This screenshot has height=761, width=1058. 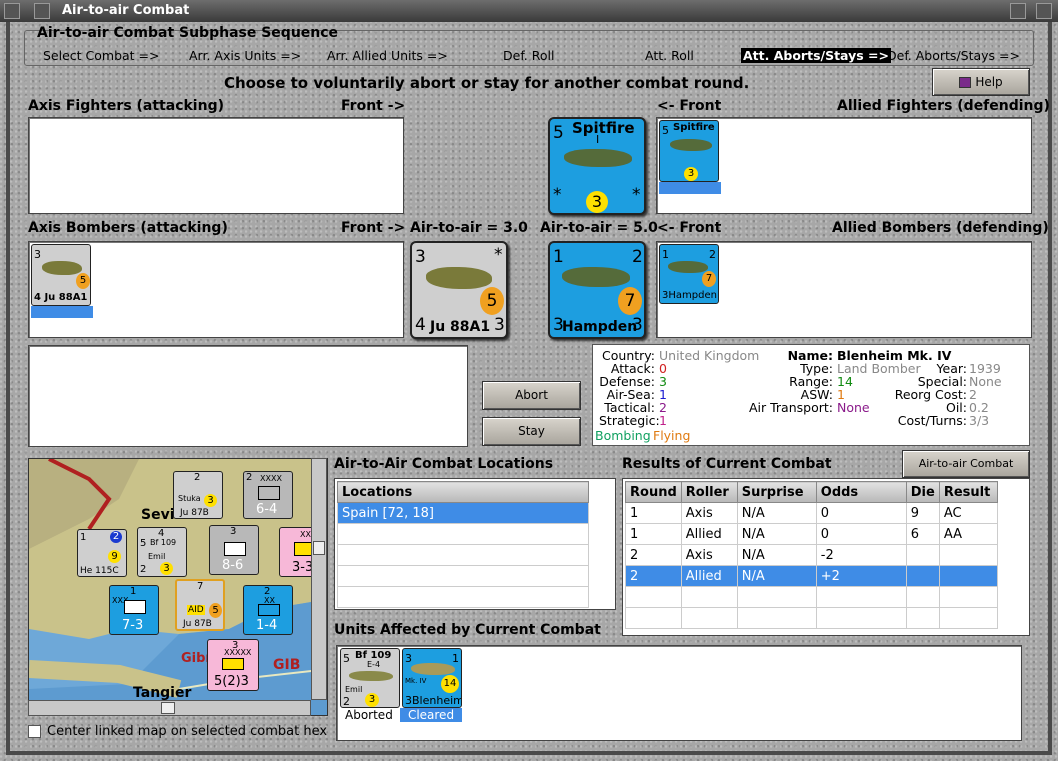 I want to click on affected-bf109-counter: 5 Bf 109 E-4 Emil 2 3, so click(x=370, y=678).